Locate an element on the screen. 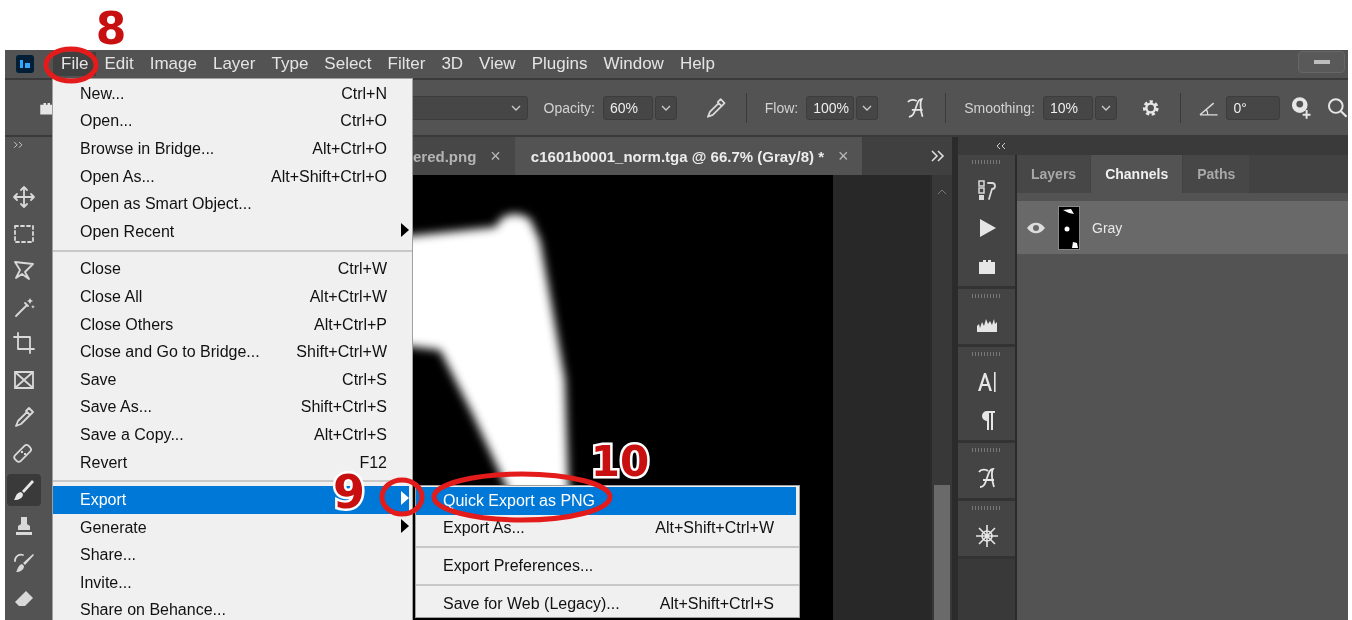  shortcut-text: Alt+Ctrl+W is located at coordinates (347, 296).